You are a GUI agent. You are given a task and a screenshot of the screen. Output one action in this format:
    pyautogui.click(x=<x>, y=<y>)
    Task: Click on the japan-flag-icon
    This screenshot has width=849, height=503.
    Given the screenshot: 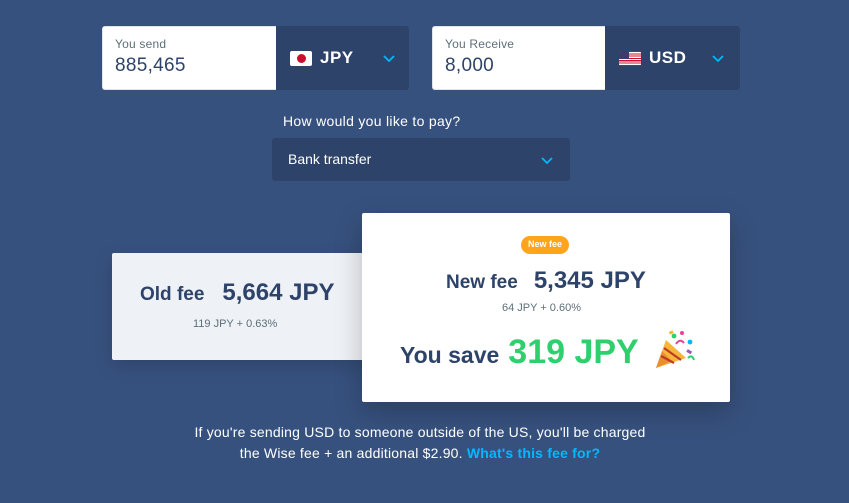 What is the action you would take?
    pyautogui.click(x=301, y=58)
    